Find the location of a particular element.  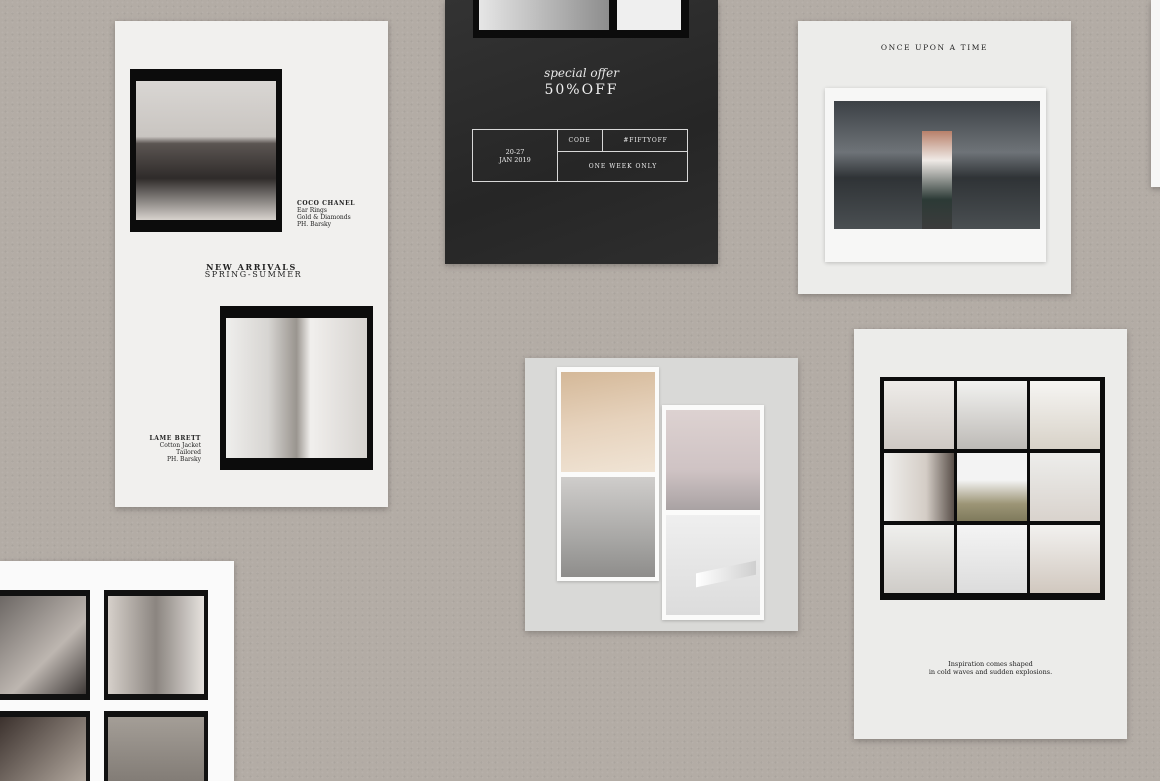

photo-dusk is located at coordinates (713, 460).